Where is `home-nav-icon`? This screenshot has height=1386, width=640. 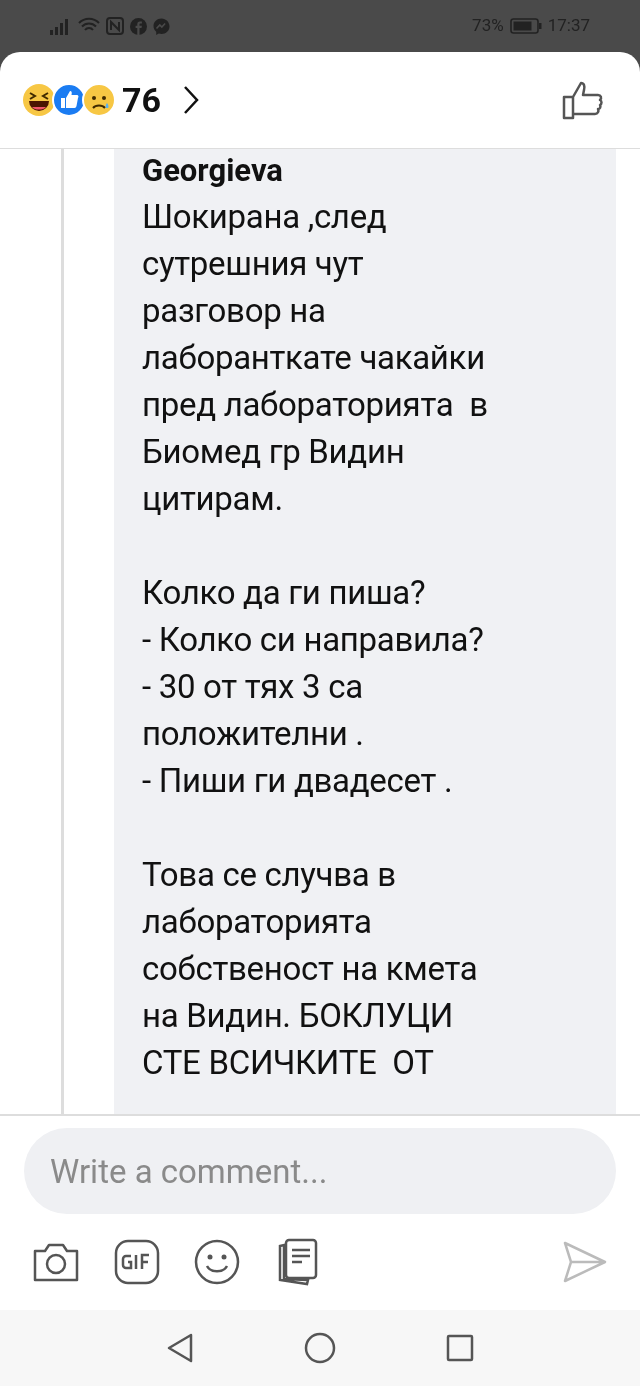 home-nav-icon is located at coordinates (320, 1348).